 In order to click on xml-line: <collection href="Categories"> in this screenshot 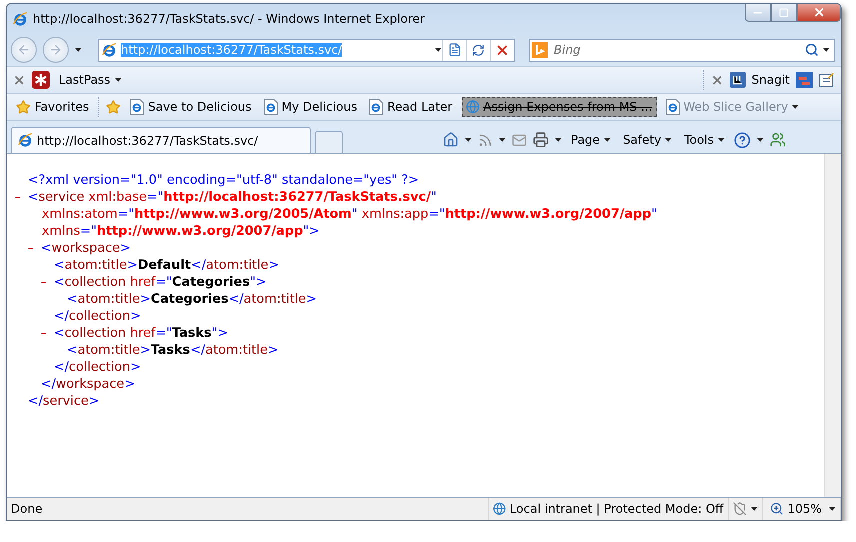, I will do `click(160, 282)`.